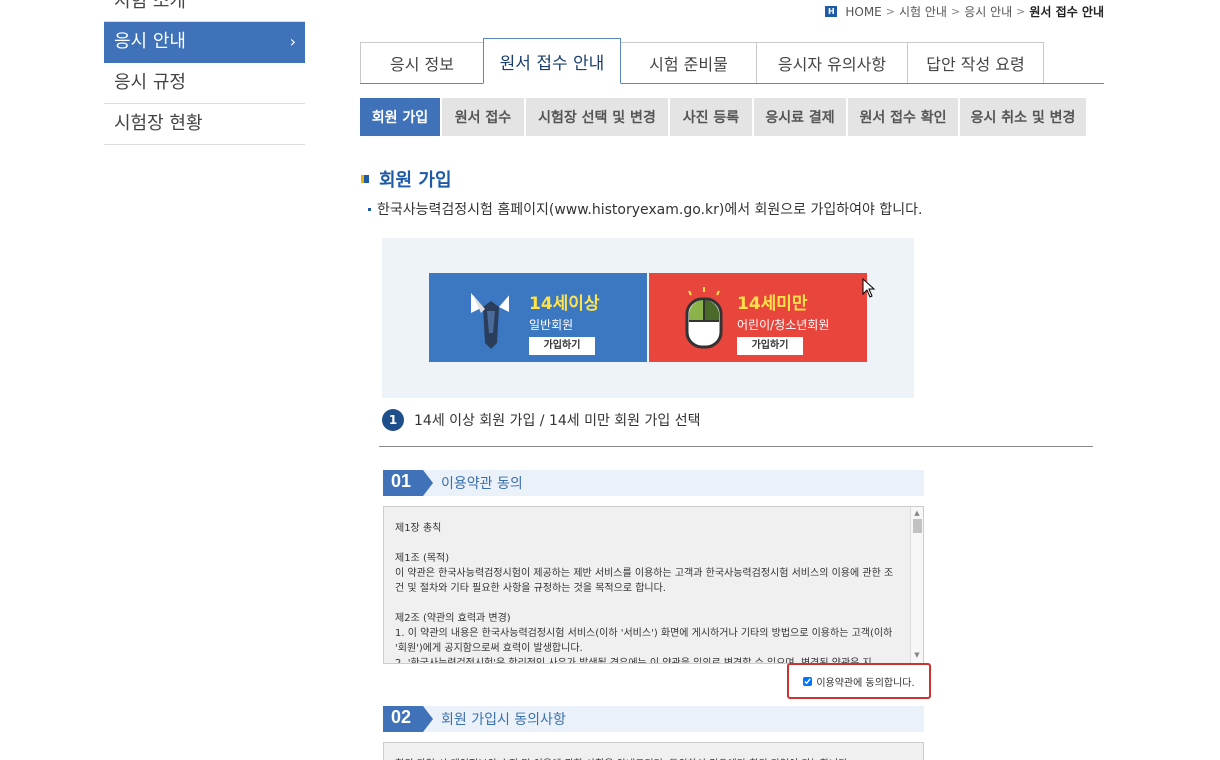 The height and width of the screenshot is (760, 1220). I want to click on subtab-label: 응시료 결제, so click(800, 118).